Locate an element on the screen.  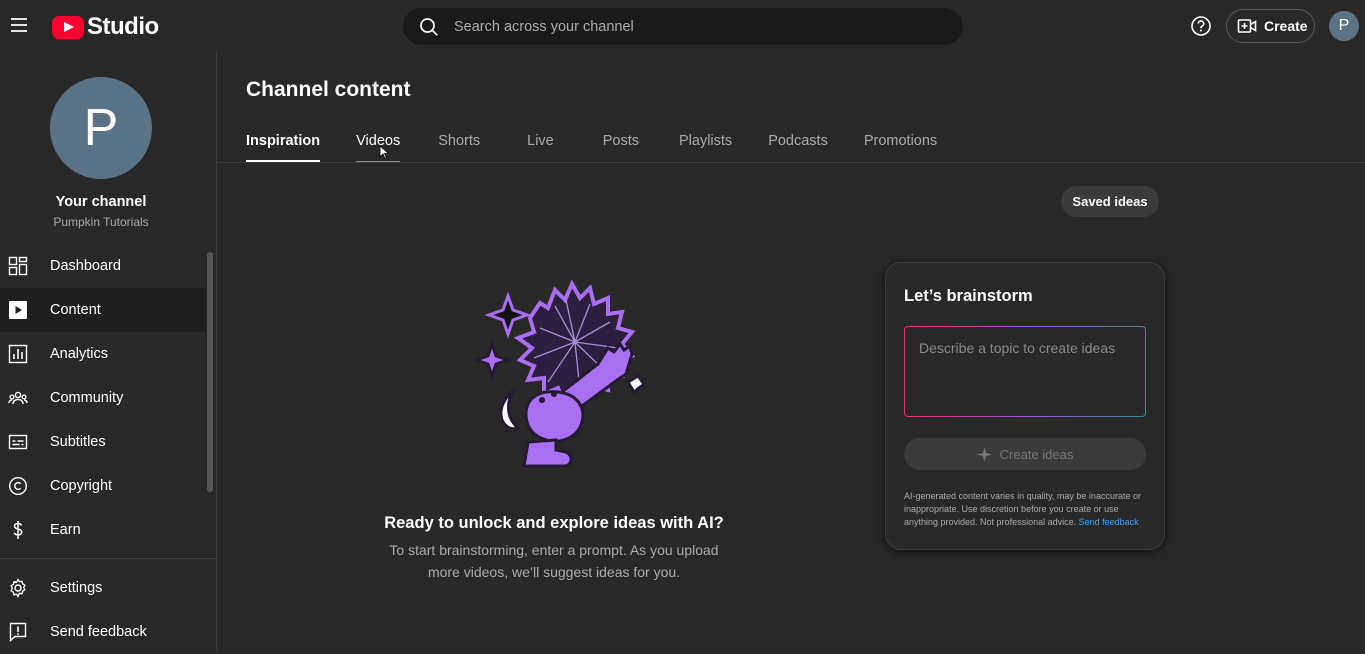
tab-live: Live is located at coordinates (540, 144).